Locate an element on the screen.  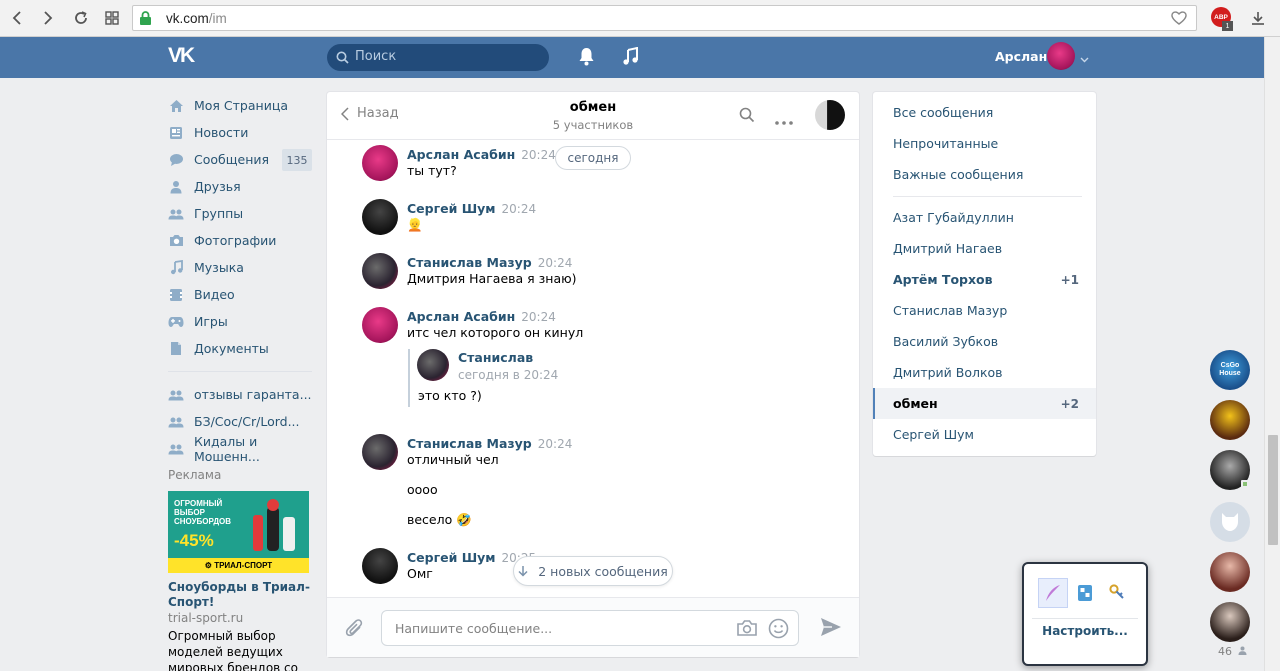
dialog-item: Василий Зубков is located at coordinates (984, 341).